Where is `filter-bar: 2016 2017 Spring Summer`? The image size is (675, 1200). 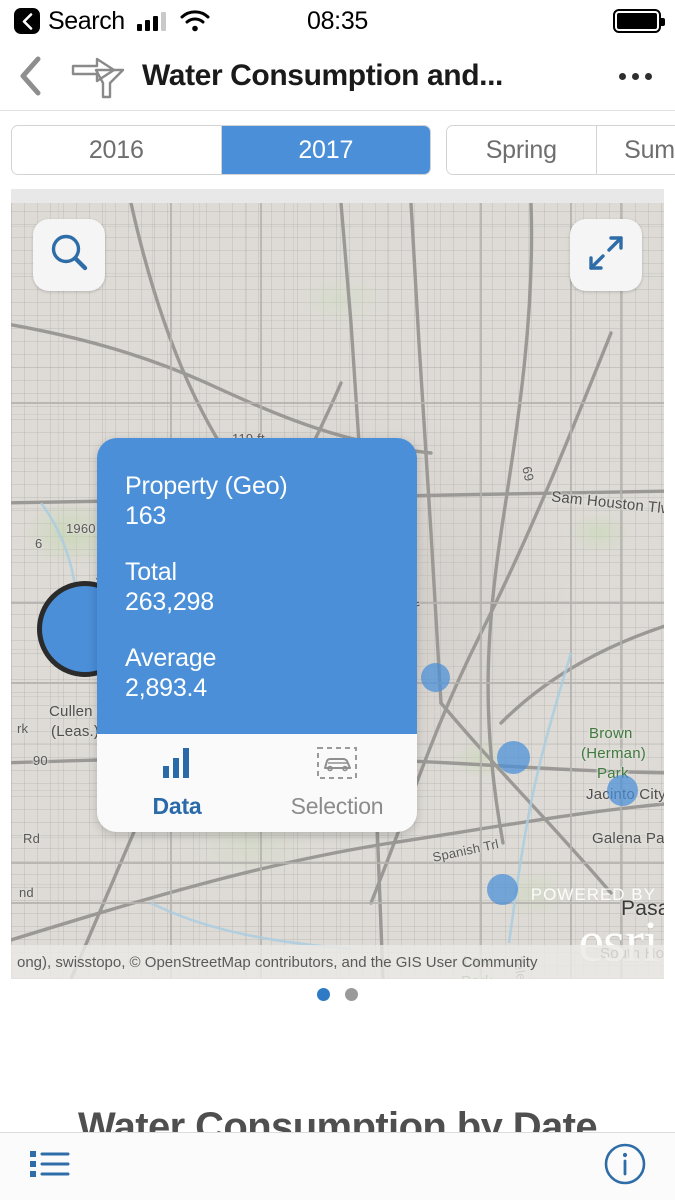
filter-bar: 2016 2017 Spring Summer is located at coordinates (337, 150).